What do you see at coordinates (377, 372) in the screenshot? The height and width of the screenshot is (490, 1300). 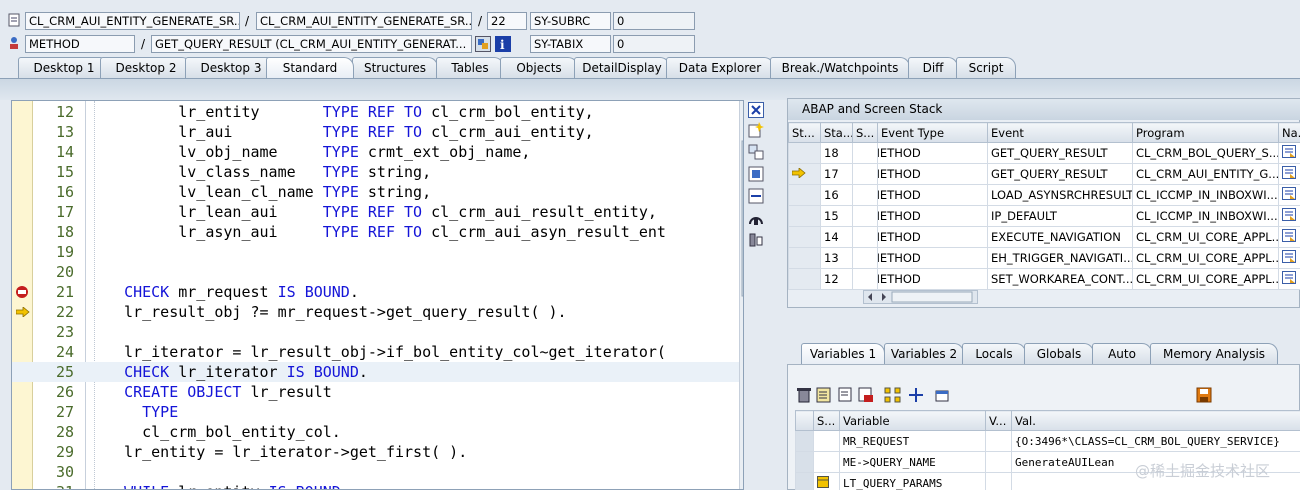 I see `code-line: 25 CHECK lr_iterator IS BOUND.` at bounding box center [377, 372].